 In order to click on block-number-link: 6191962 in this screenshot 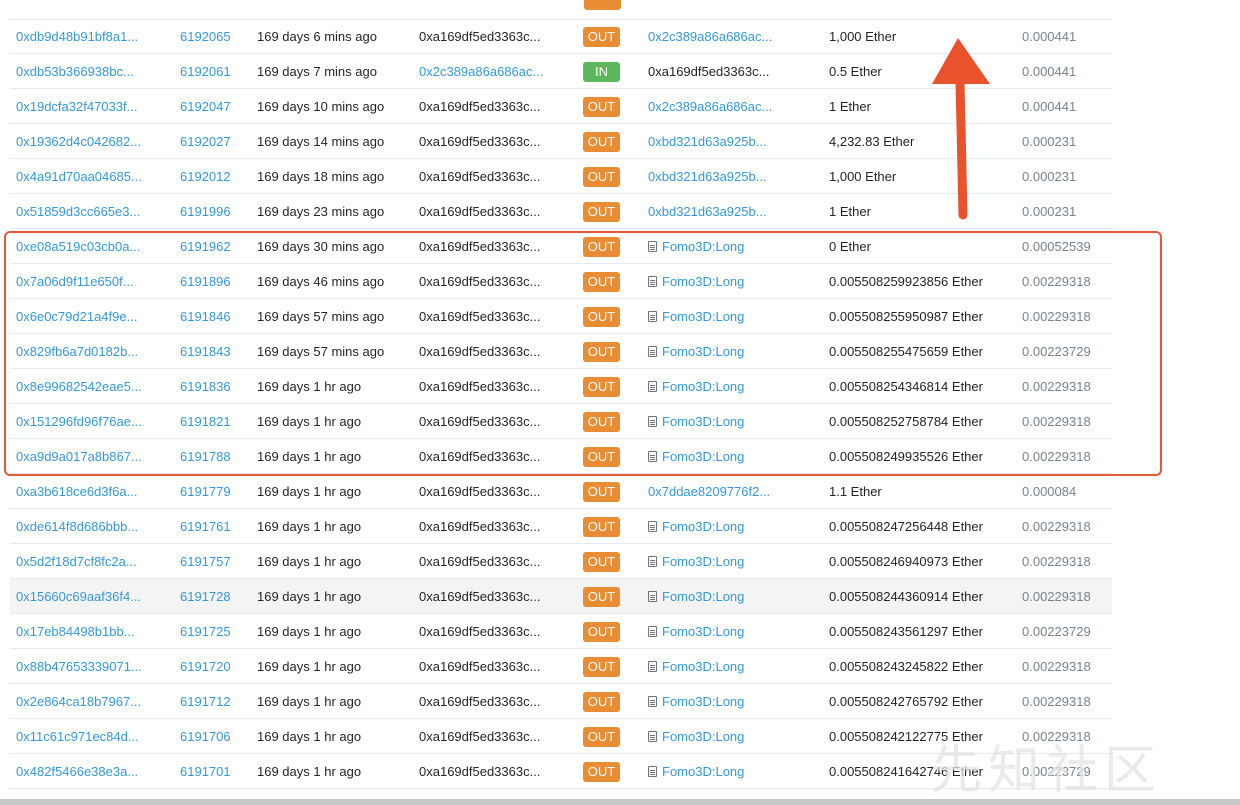, I will do `click(210, 246)`.